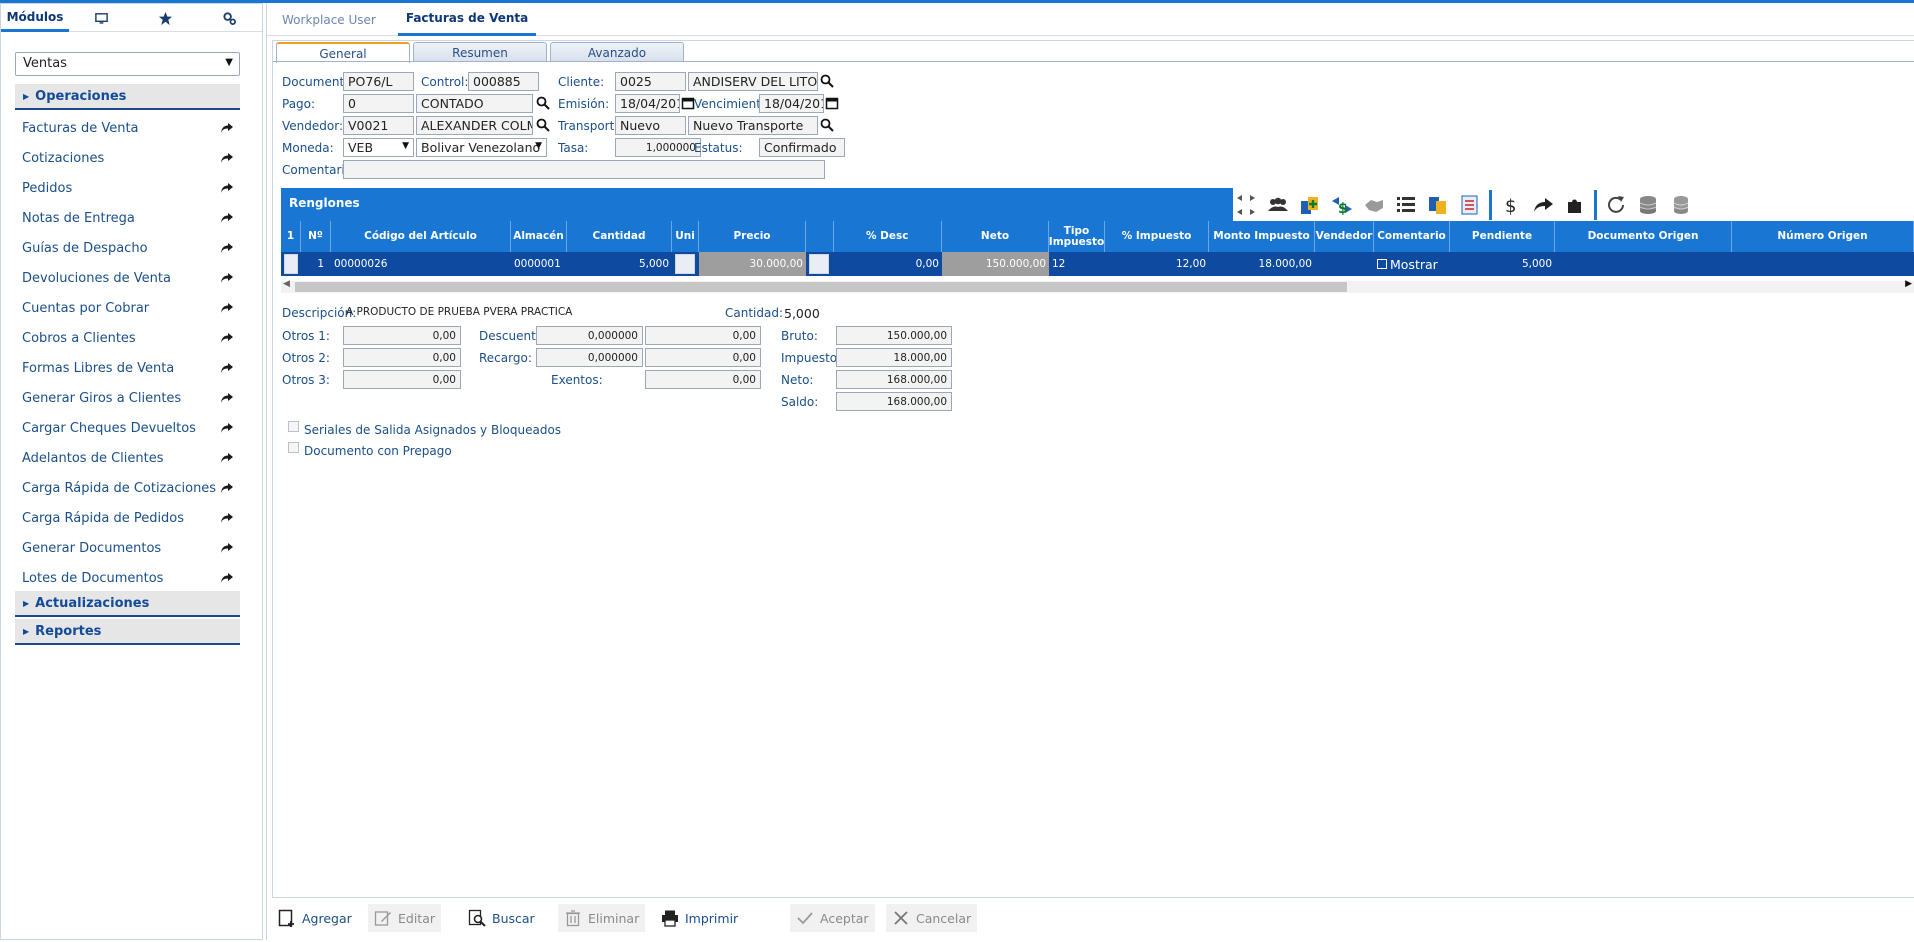 The image size is (1914, 942). I want to click on tab-configuracion, so click(229, 18).